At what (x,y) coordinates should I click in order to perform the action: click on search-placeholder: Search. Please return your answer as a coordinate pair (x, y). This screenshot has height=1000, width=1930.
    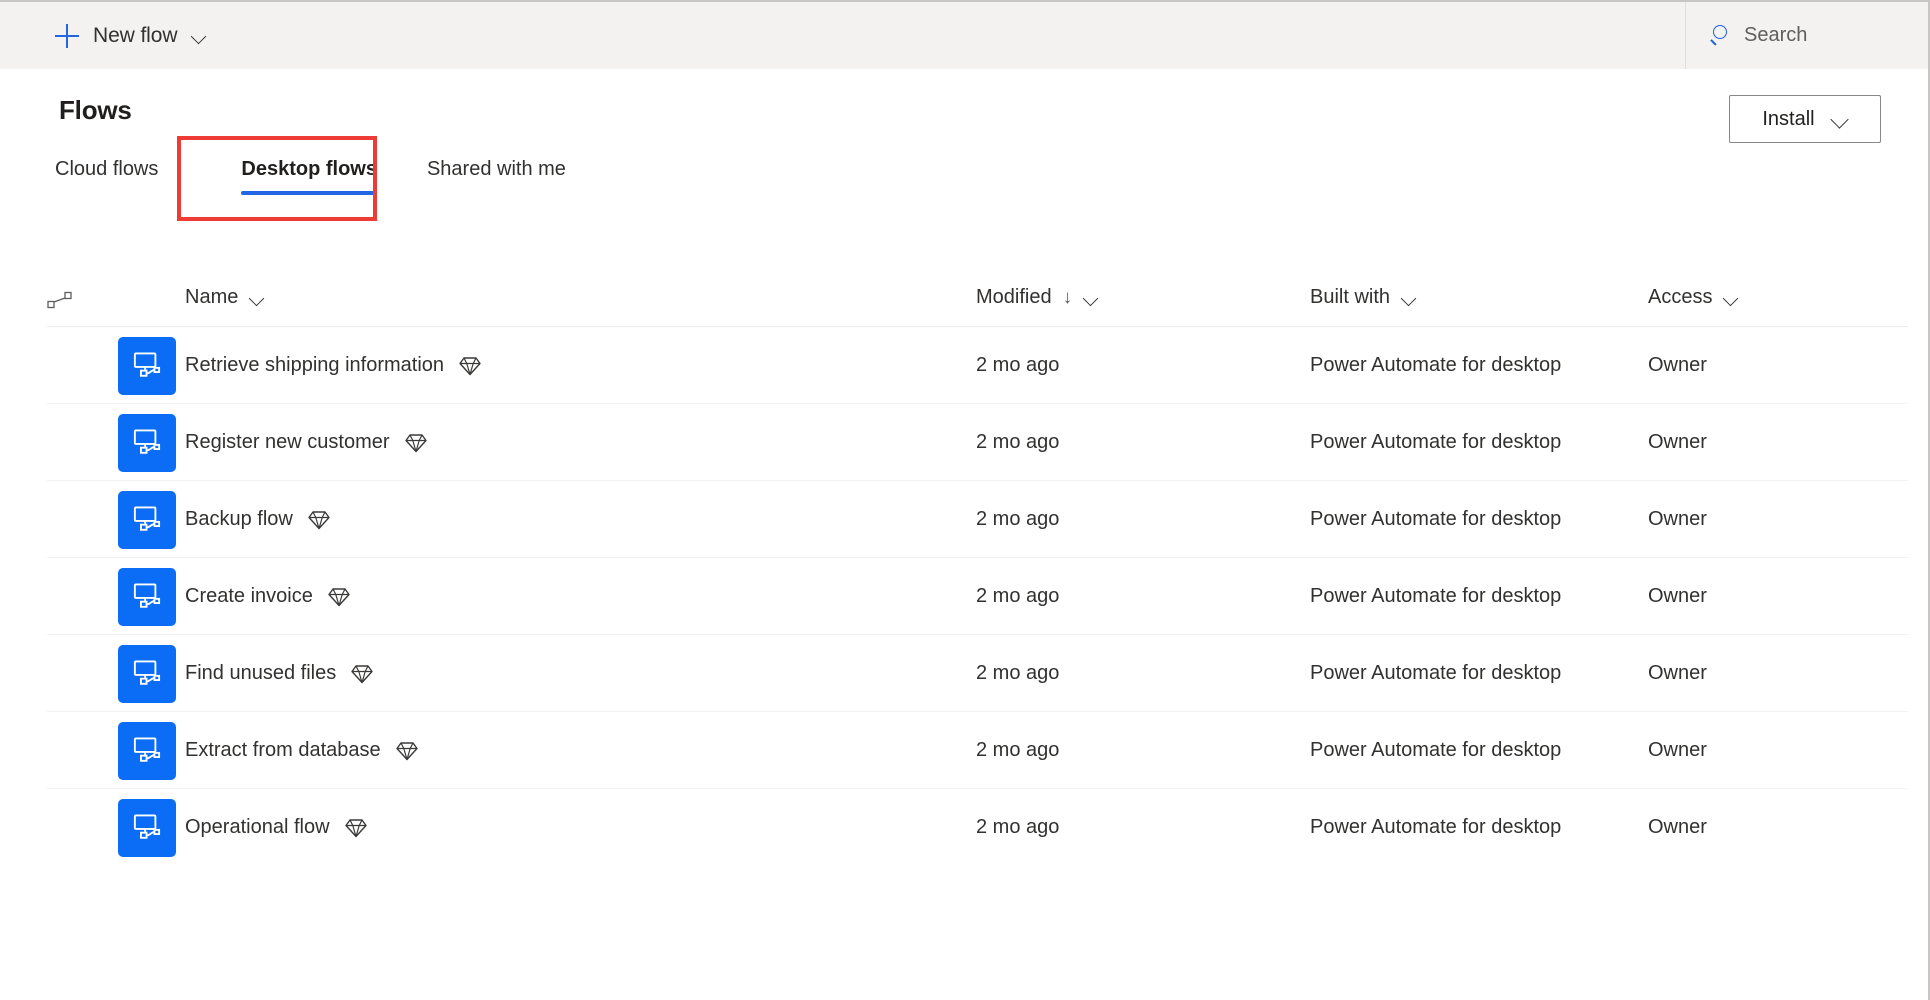
    Looking at the image, I should click on (1776, 35).